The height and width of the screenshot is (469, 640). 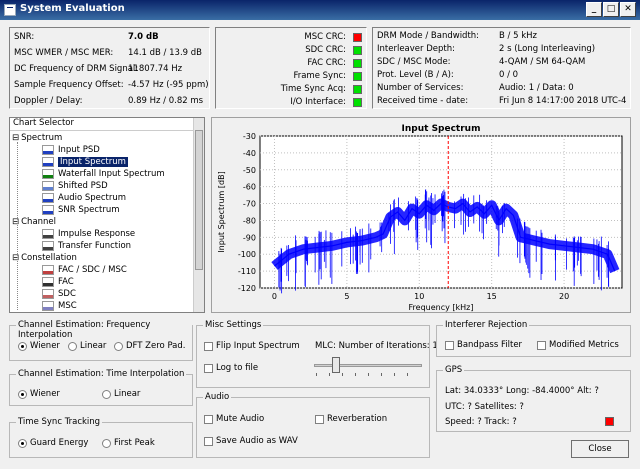 I want to click on tree-connector, so click(x=17, y=226).